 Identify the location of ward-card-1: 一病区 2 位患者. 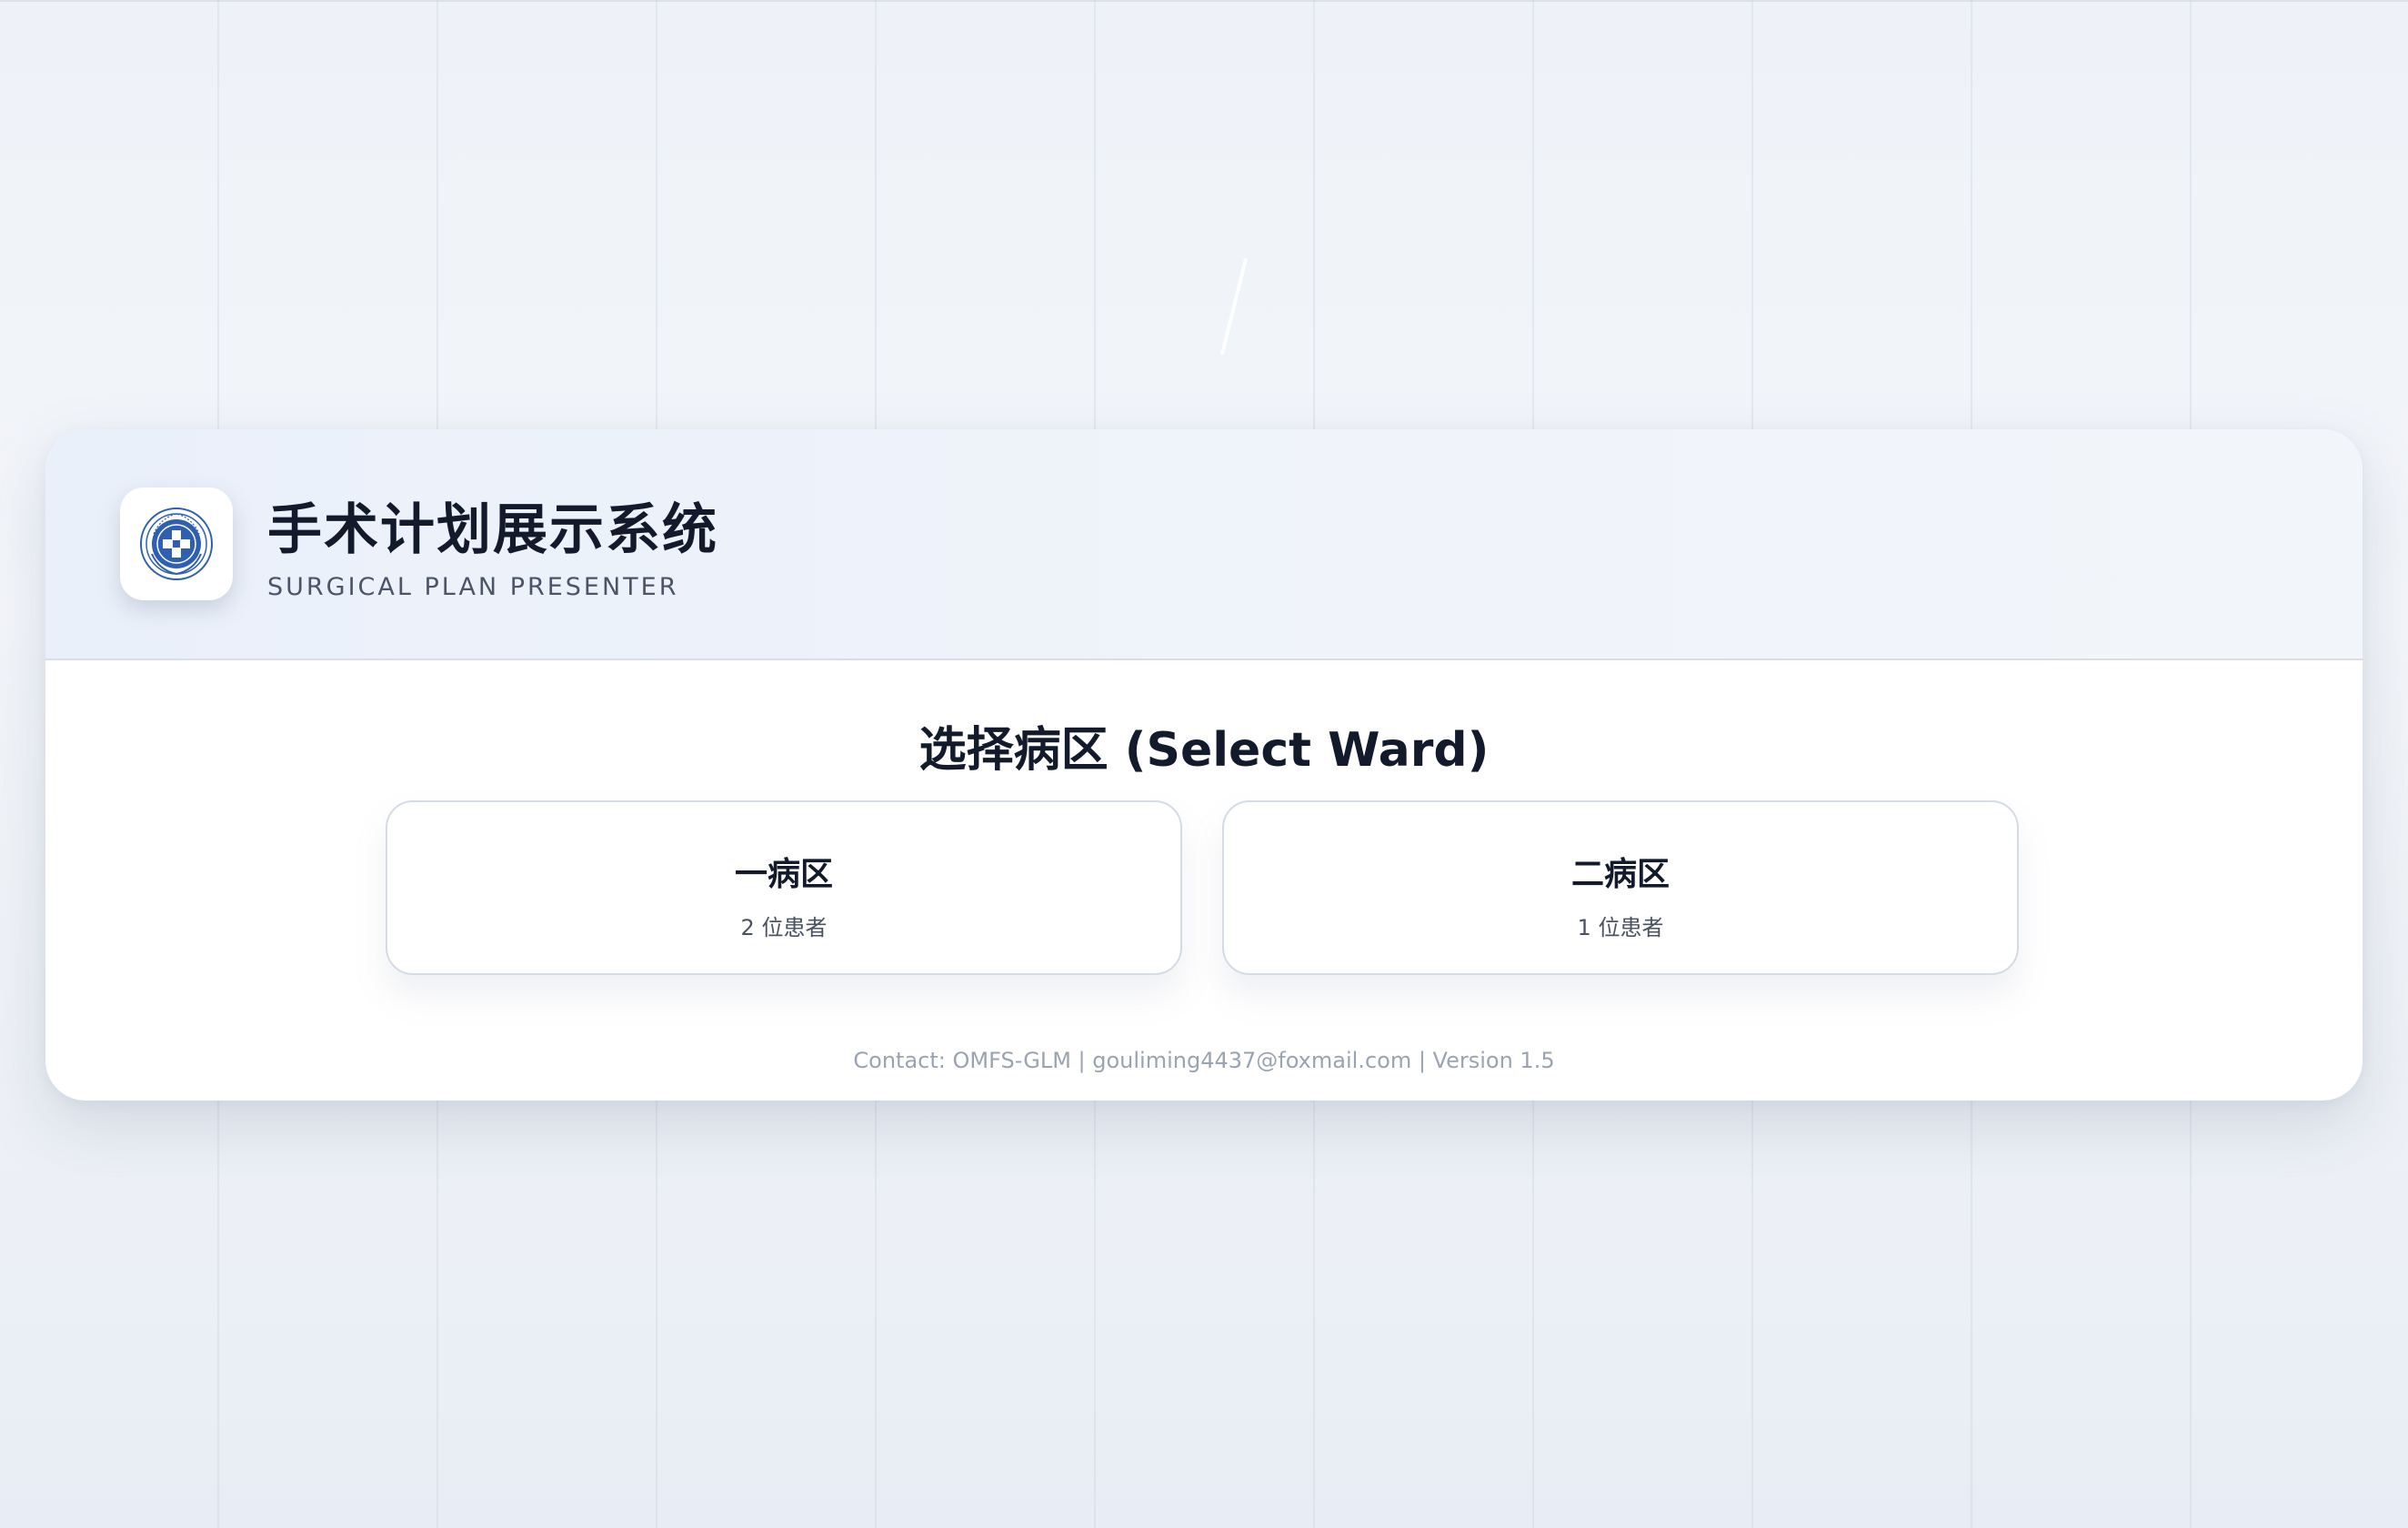
(784, 887).